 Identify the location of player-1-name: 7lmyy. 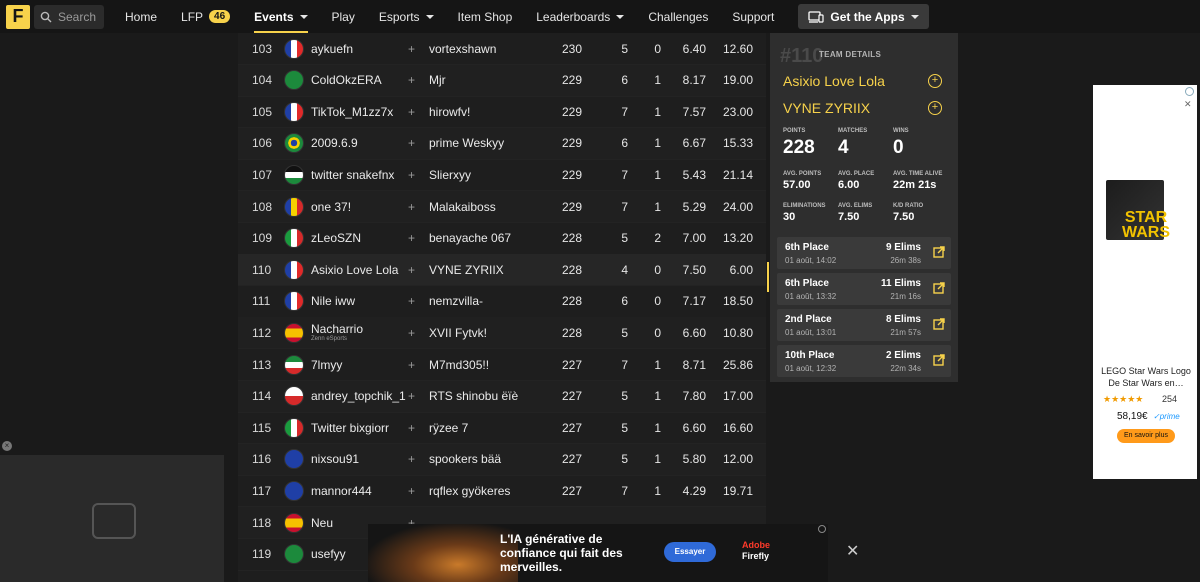
(326, 365).